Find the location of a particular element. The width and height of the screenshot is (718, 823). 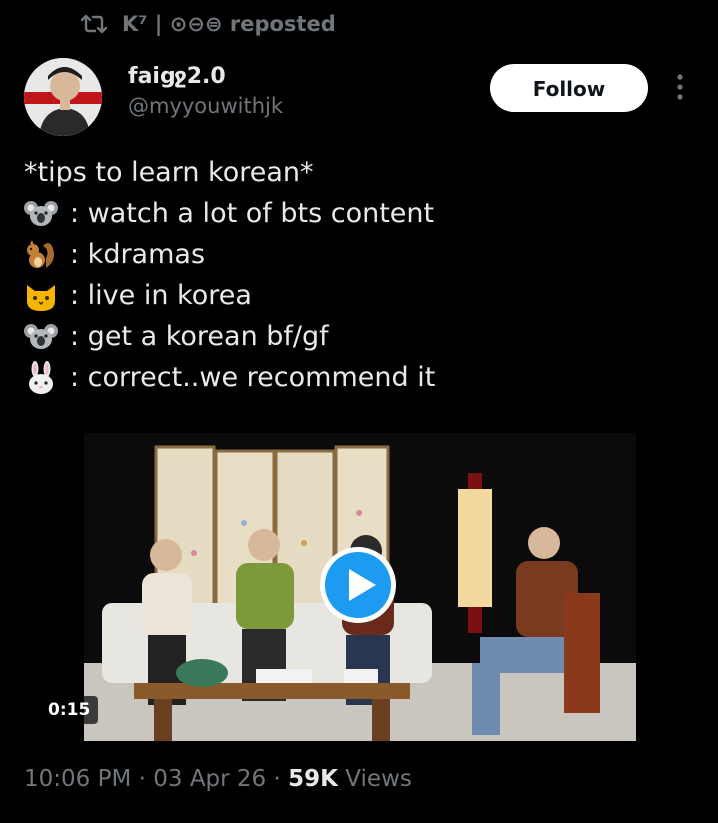

tweet-line: : kdramas is located at coordinates (359, 254).